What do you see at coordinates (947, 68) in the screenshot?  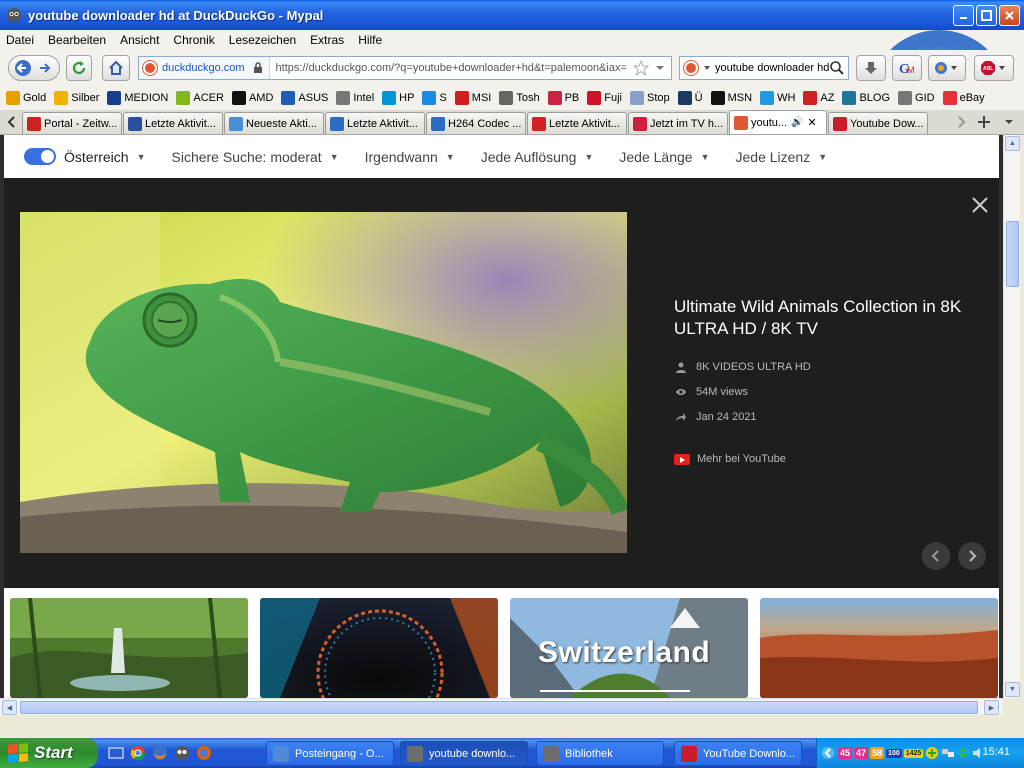 I see `addon-menu-button` at bounding box center [947, 68].